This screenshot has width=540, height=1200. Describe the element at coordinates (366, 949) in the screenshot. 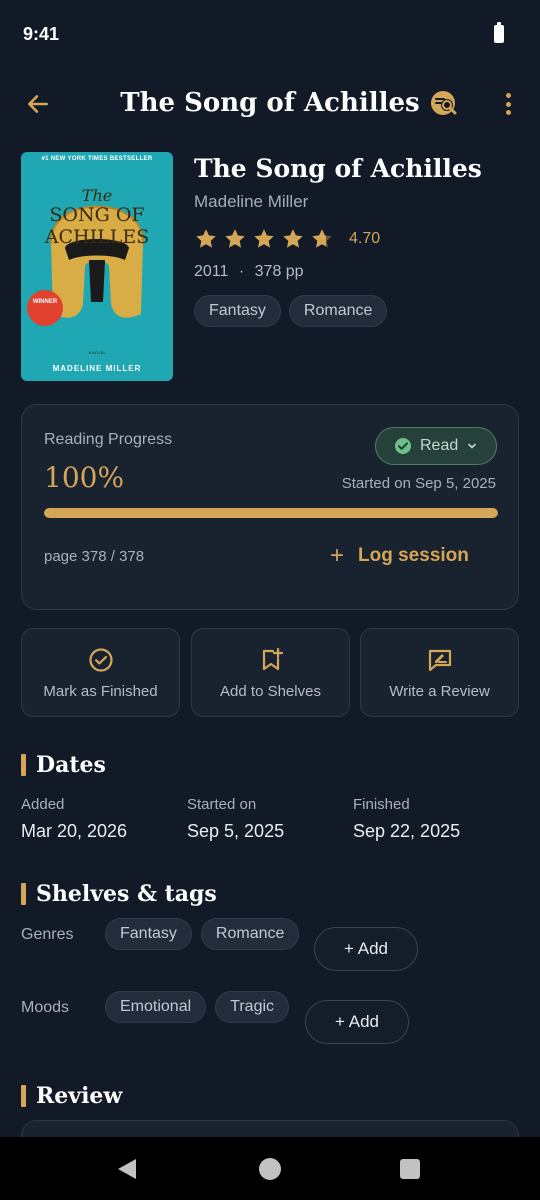

I see `add-genre-button: + Add` at that location.